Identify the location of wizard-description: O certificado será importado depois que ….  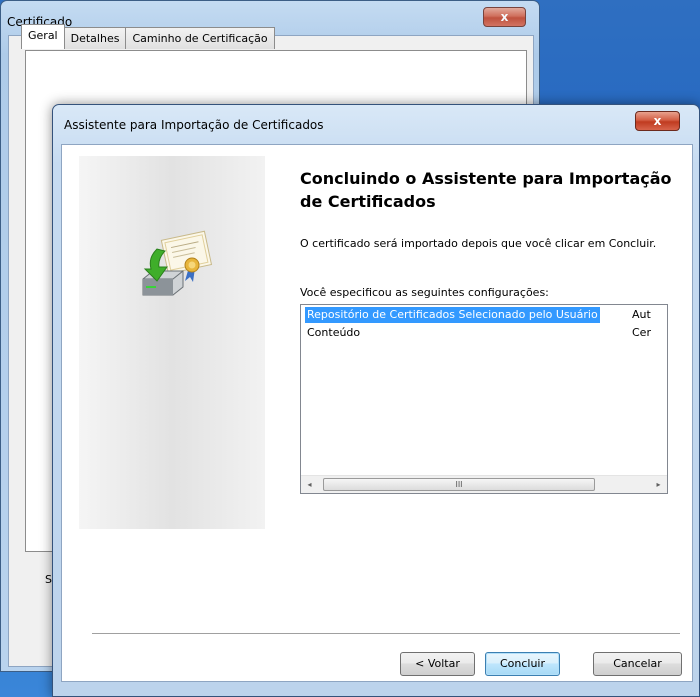
(478, 243).